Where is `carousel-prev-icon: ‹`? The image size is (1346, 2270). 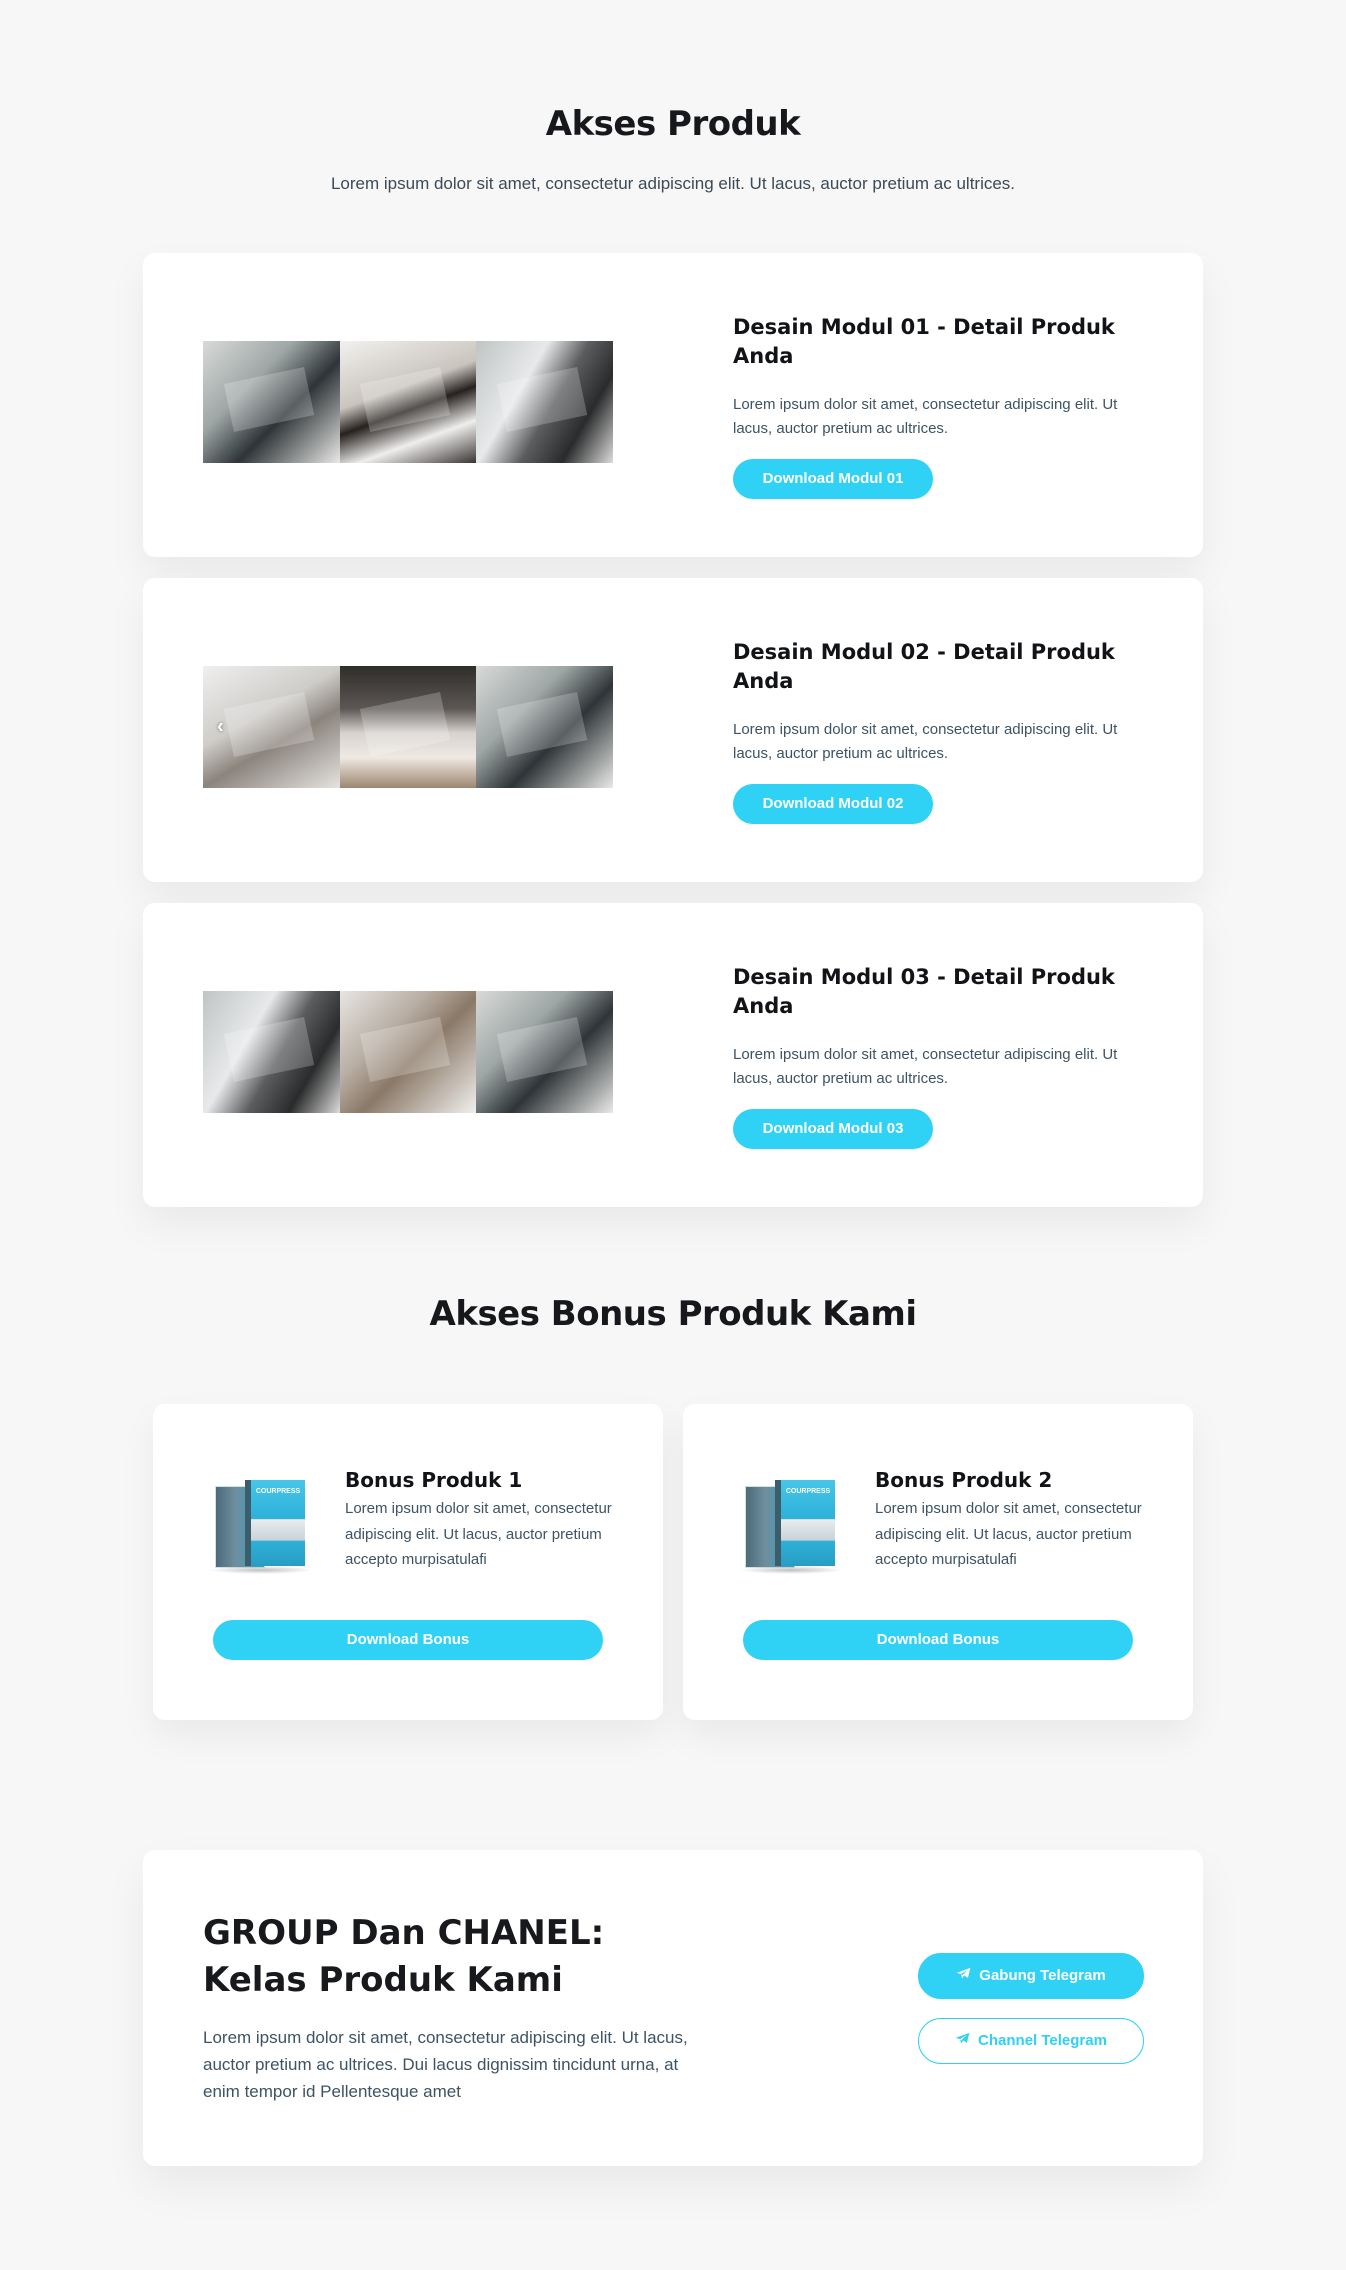
carousel-prev-icon: ‹ is located at coordinates (220, 727).